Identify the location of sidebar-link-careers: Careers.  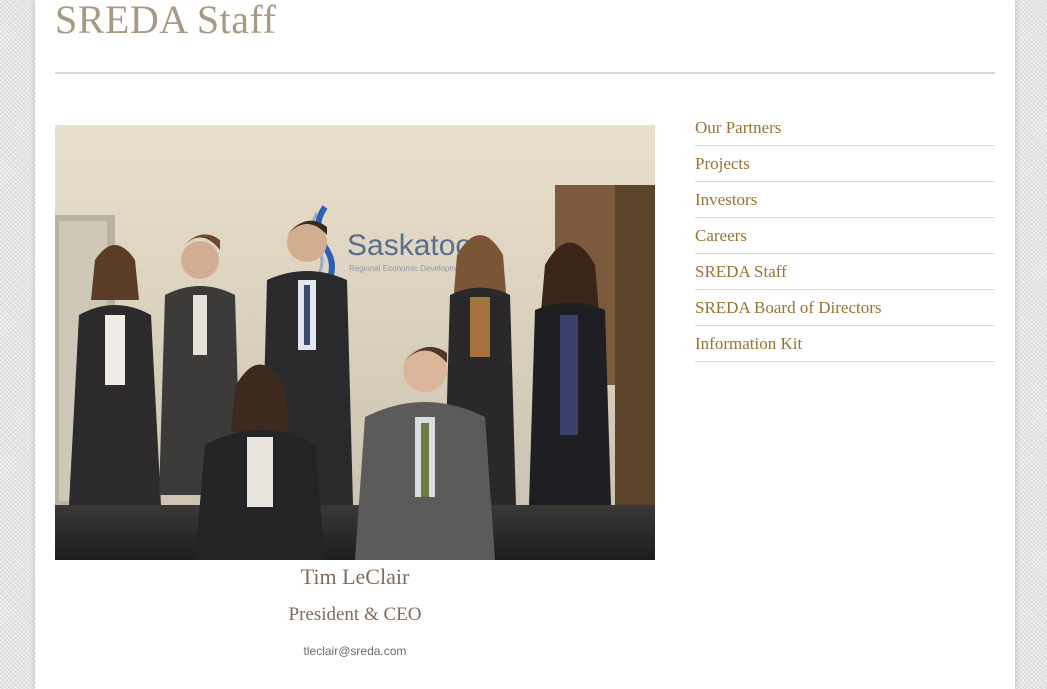
(721, 236).